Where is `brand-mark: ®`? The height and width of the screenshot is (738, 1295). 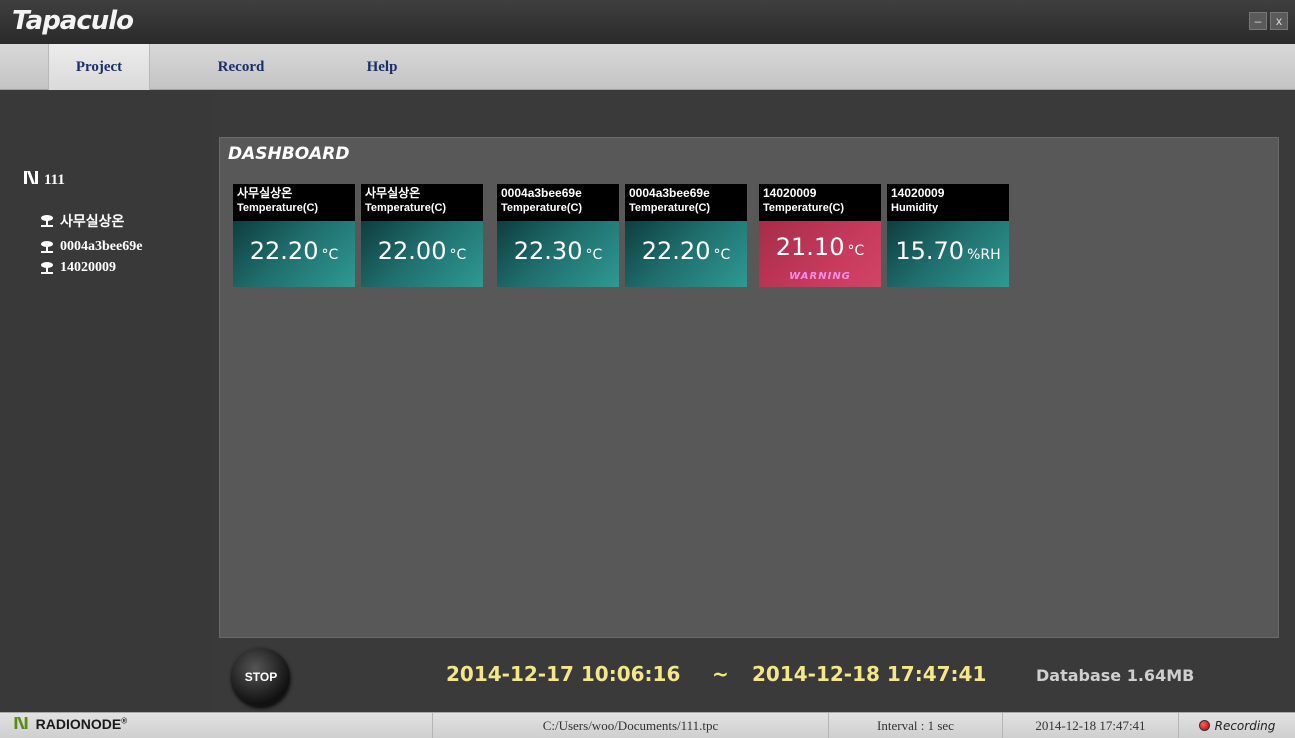 brand-mark: ® is located at coordinates (124, 721).